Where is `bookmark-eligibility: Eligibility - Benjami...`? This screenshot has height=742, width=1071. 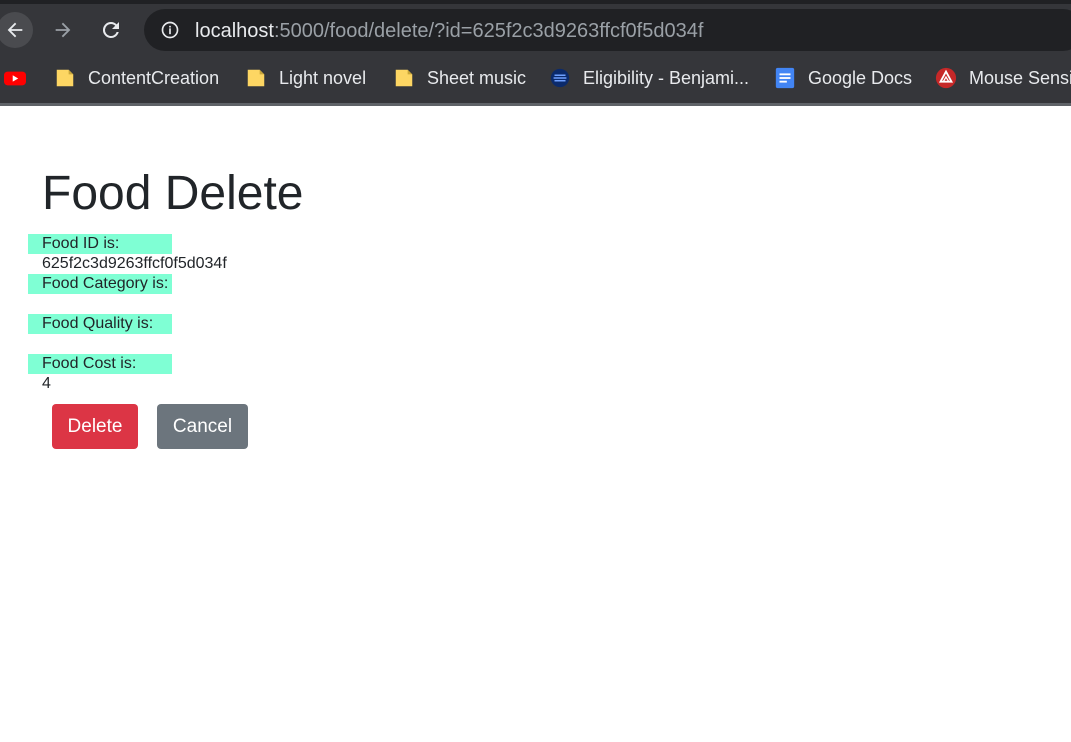 bookmark-eligibility: Eligibility - Benjami... is located at coordinates (649, 78).